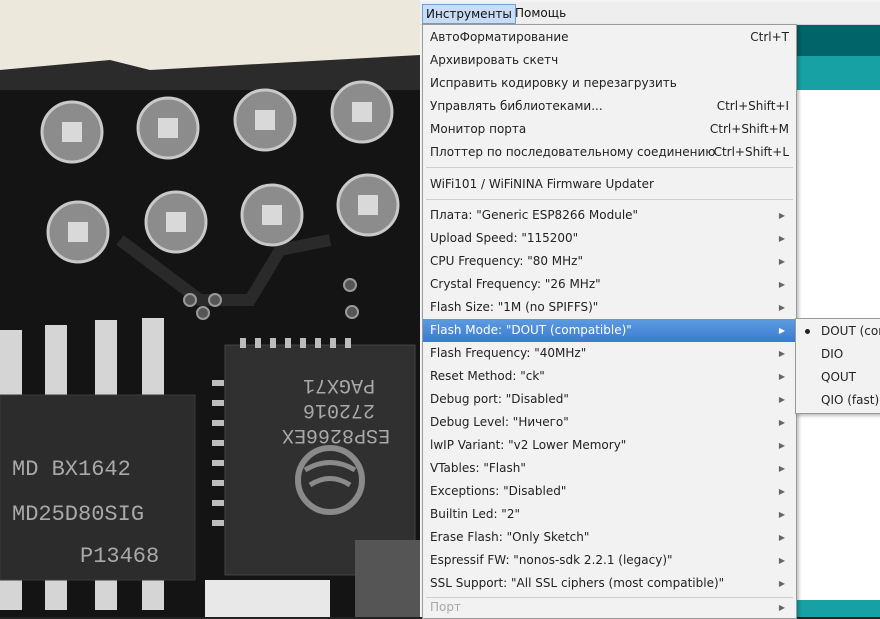 This screenshot has height=619, width=880. What do you see at coordinates (609, 607) in the screenshot?
I see `menu-item-port: Порт ▶` at bounding box center [609, 607].